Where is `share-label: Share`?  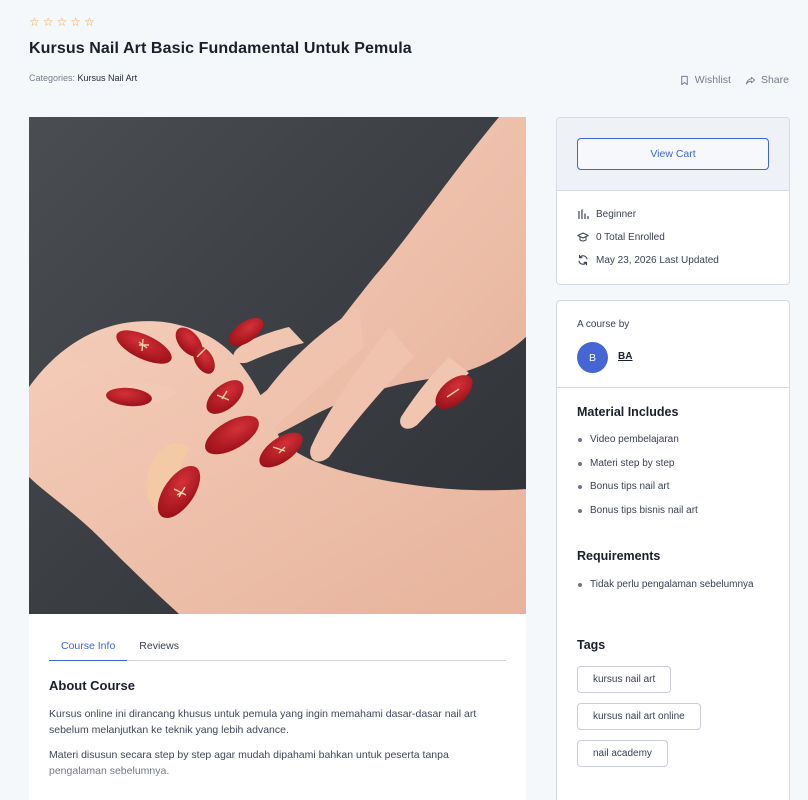 share-label: Share is located at coordinates (774, 80).